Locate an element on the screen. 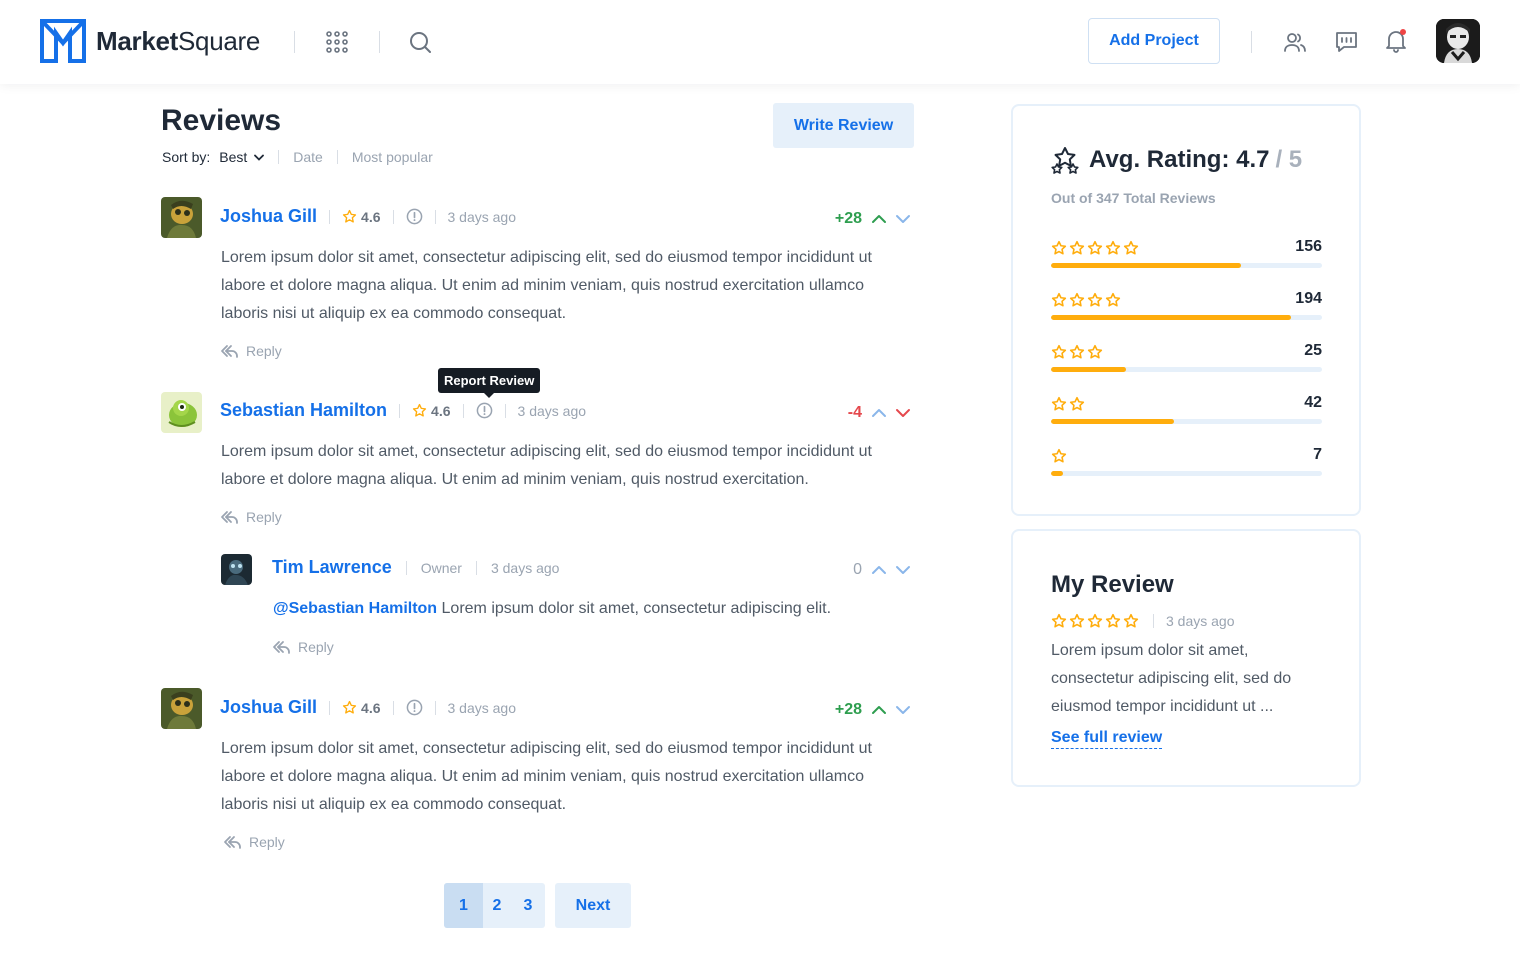 This screenshot has width=1520, height=960. rating-row-3-stars: 25 is located at coordinates (1186, 358).